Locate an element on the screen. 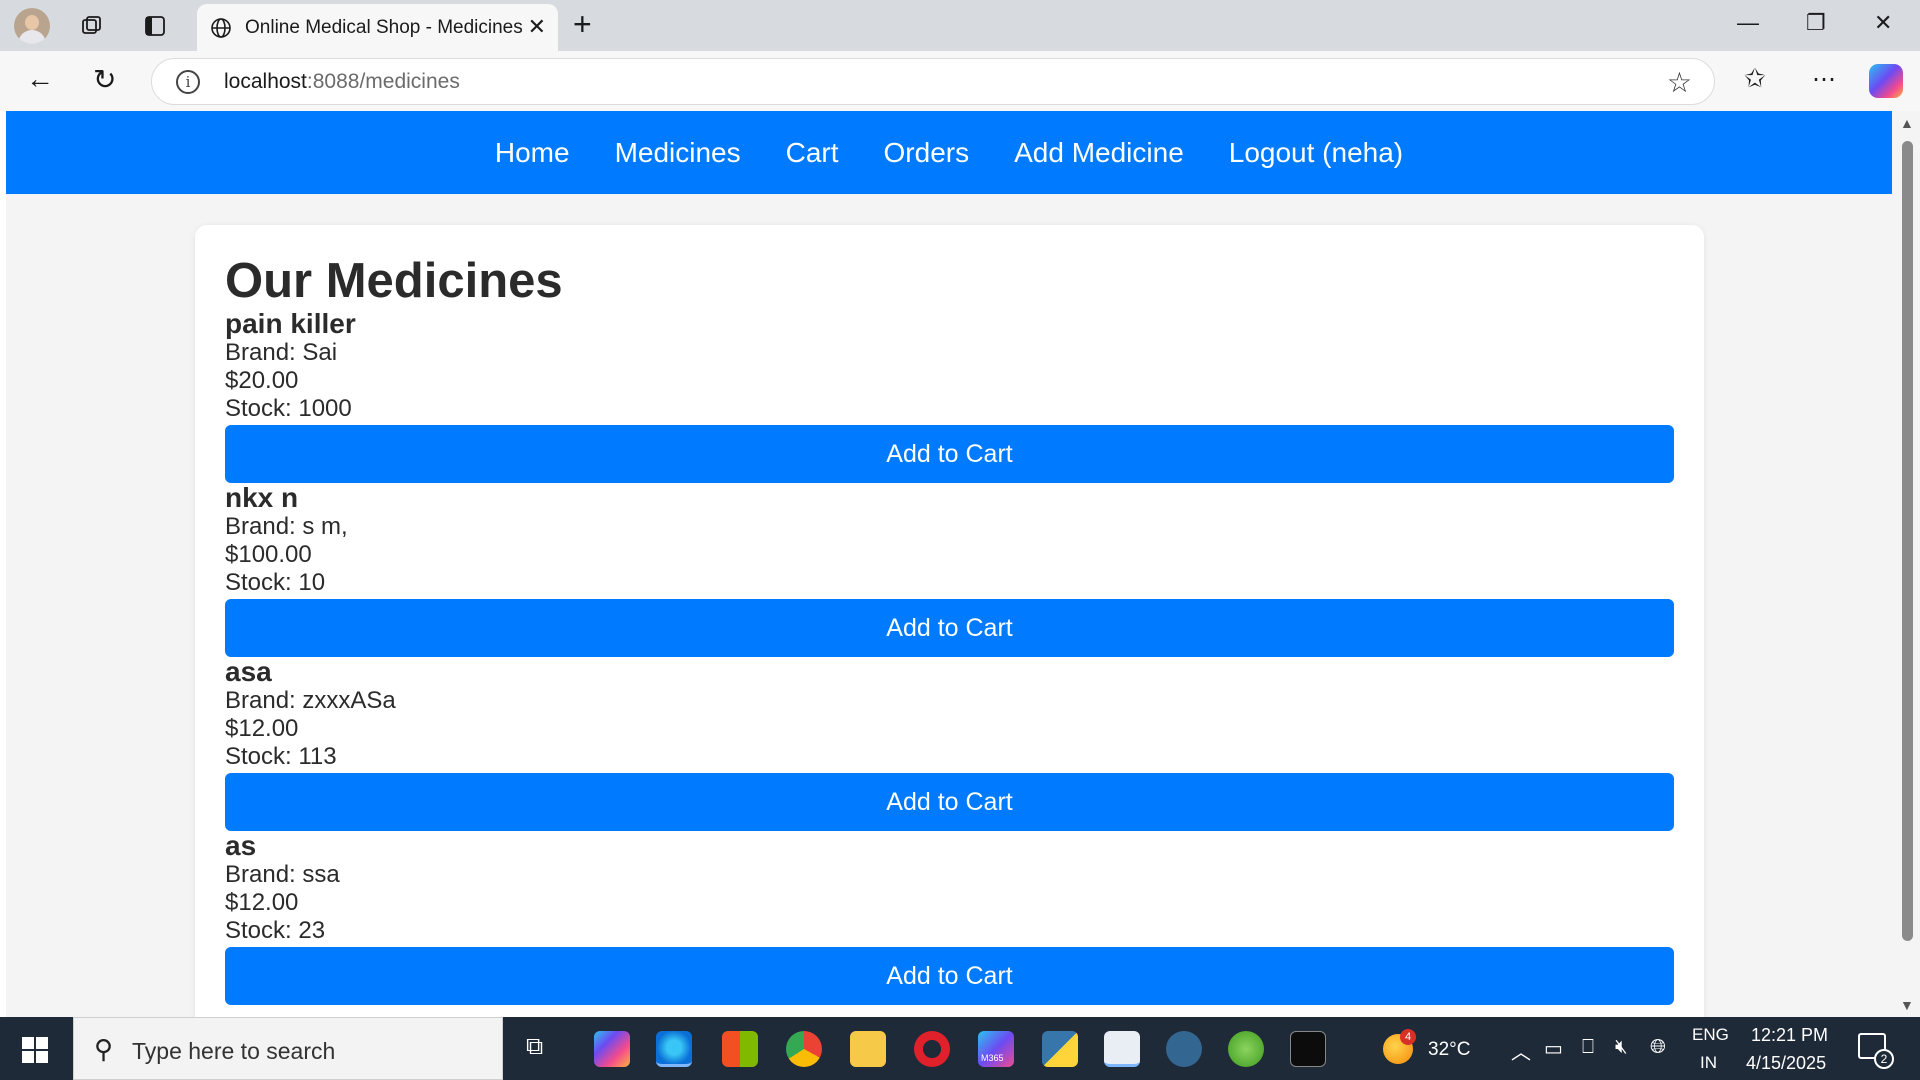 Image resolution: width=1920 pixels, height=1080 pixels. search-icon: ⚲ is located at coordinates (104, 1049).